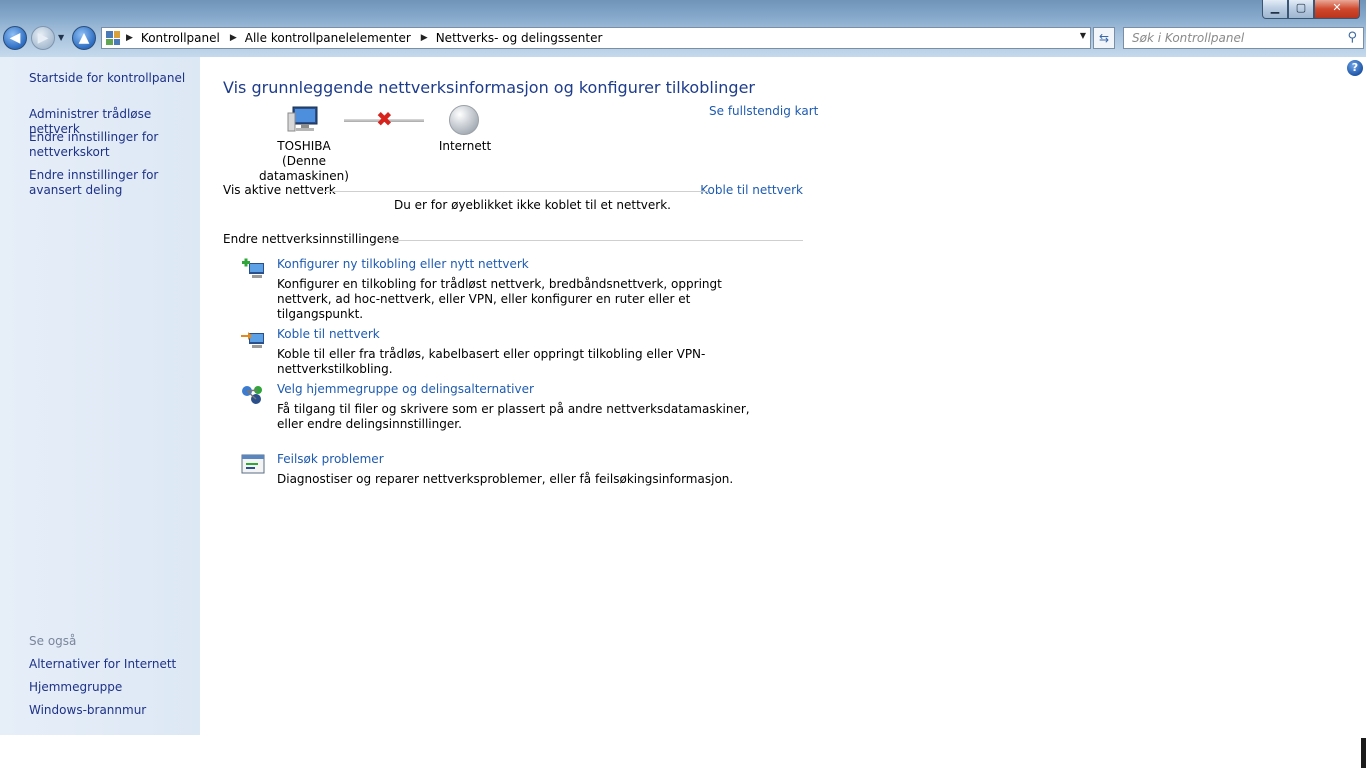 The width and height of the screenshot is (1366, 768). What do you see at coordinates (61, 37) in the screenshot?
I see `recent-pages-dropdown-icon: ▼` at bounding box center [61, 37].